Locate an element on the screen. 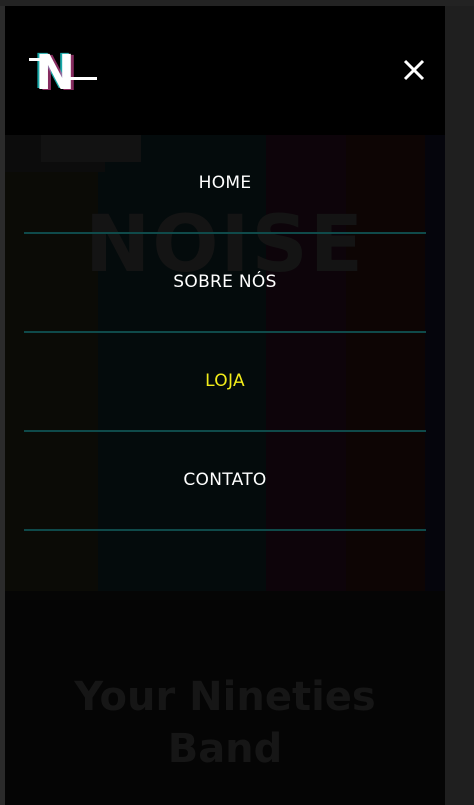 This screenshot has width=474, height=805. menu-item-contato: CONTATO is located at coordinates (225, 481).